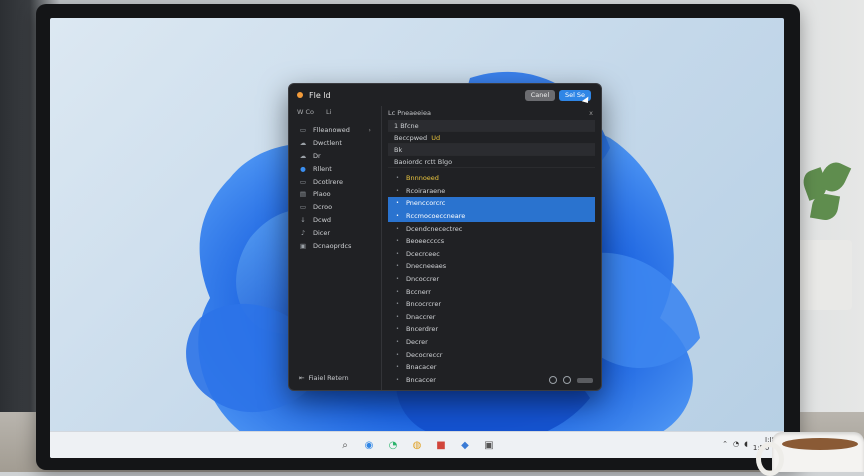 This screenshot has height=476, width=864. What do you see at coordinates (491, 367) in the screenshot?
I see `file-row: • Bnacacer` at bounding box center [491, 367].